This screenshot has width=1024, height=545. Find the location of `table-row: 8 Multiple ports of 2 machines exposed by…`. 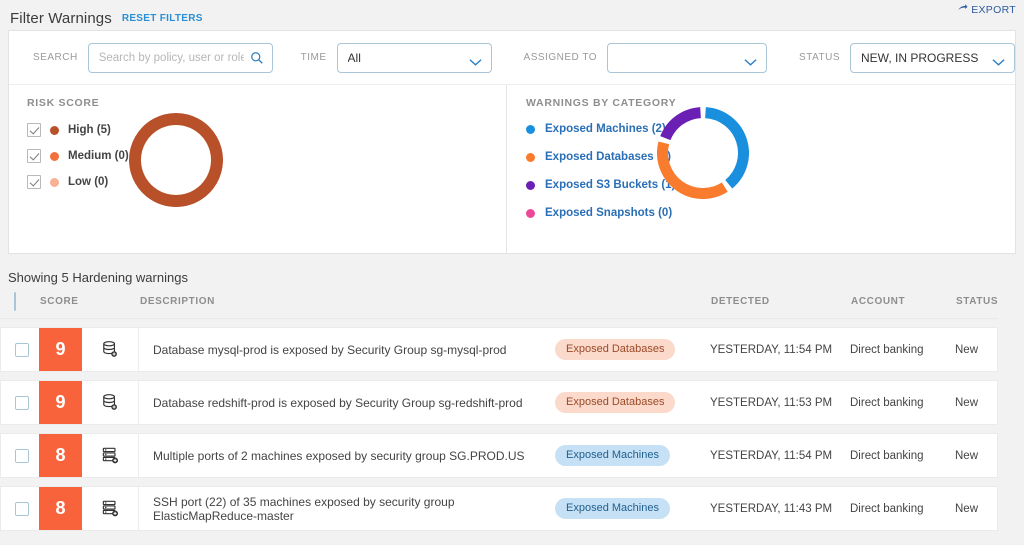

table-row: 8 Multiple ports of 2 machines exposed by… is located at coordinates (499, 455).